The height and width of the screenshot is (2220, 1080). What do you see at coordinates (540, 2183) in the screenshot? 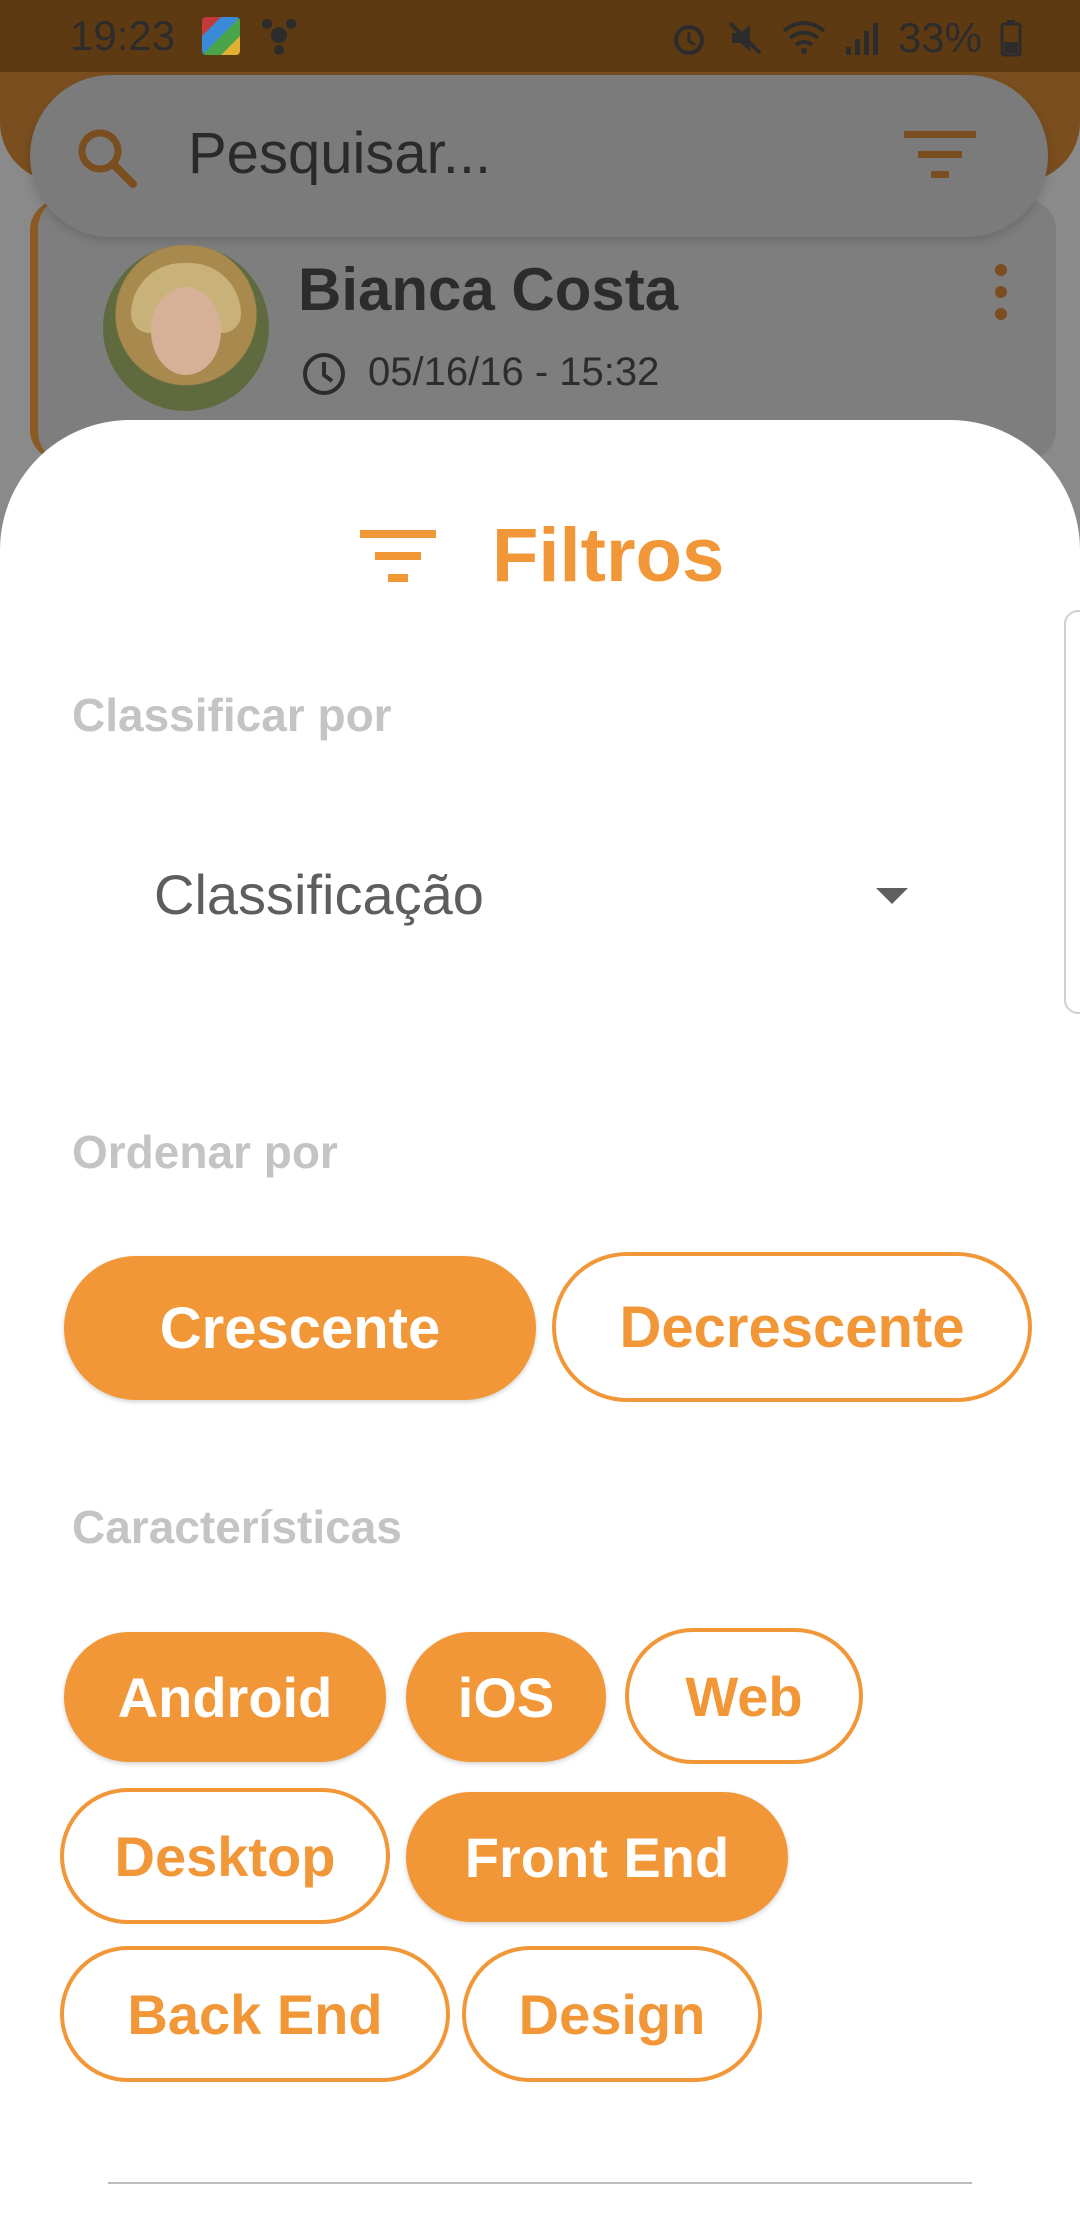
I see `sheet-divider` at bounding box center [540, 2183].